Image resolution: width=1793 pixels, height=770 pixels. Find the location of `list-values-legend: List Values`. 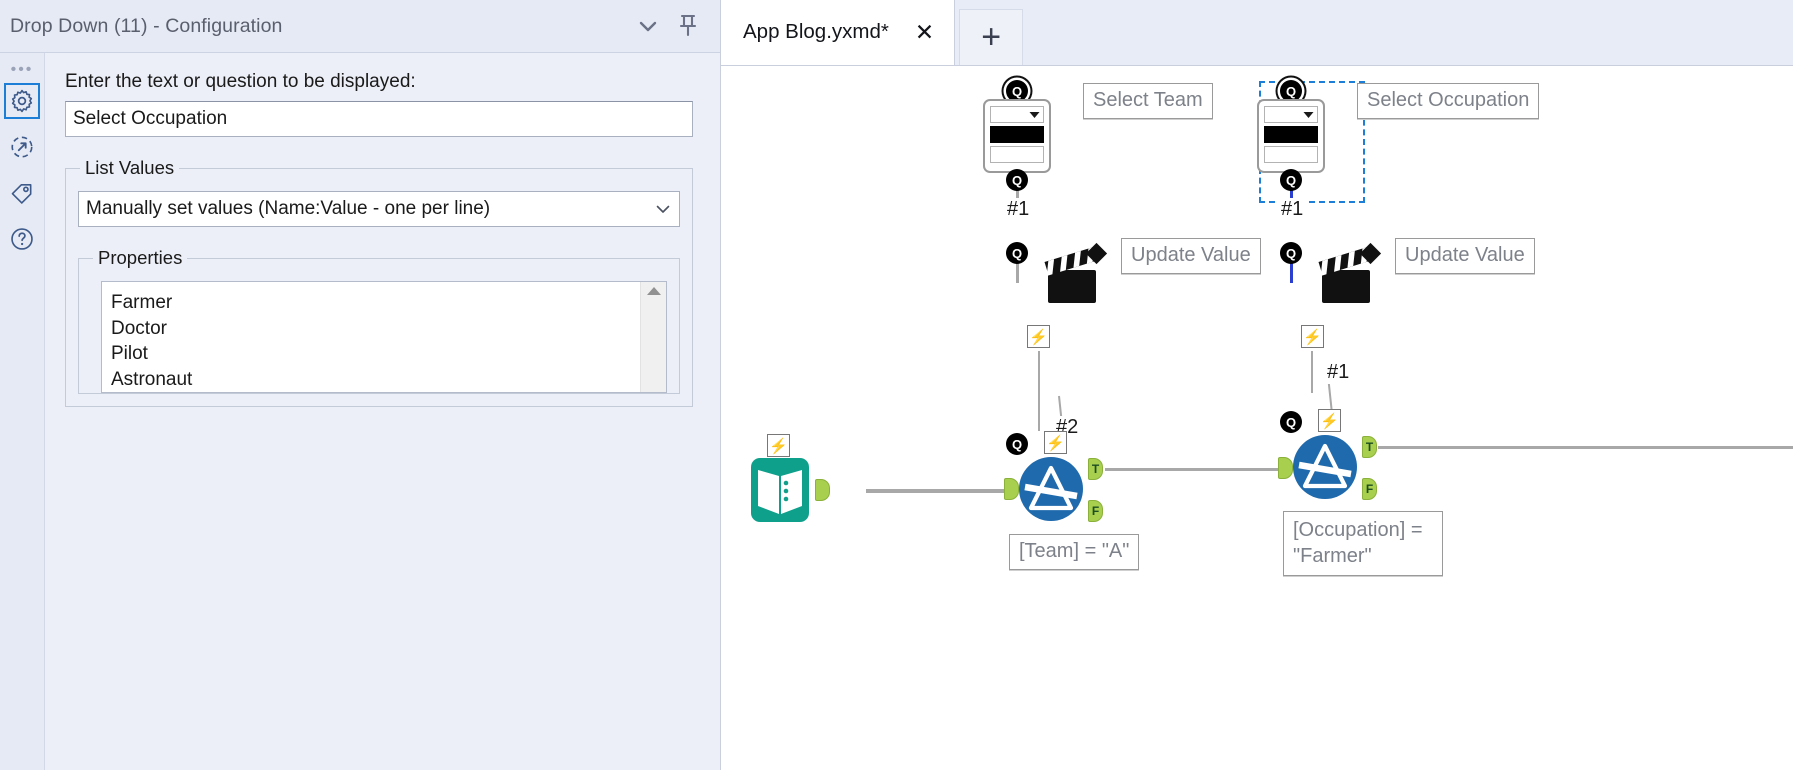

list-values-legend: List Values is located at coordinates (130, 167).